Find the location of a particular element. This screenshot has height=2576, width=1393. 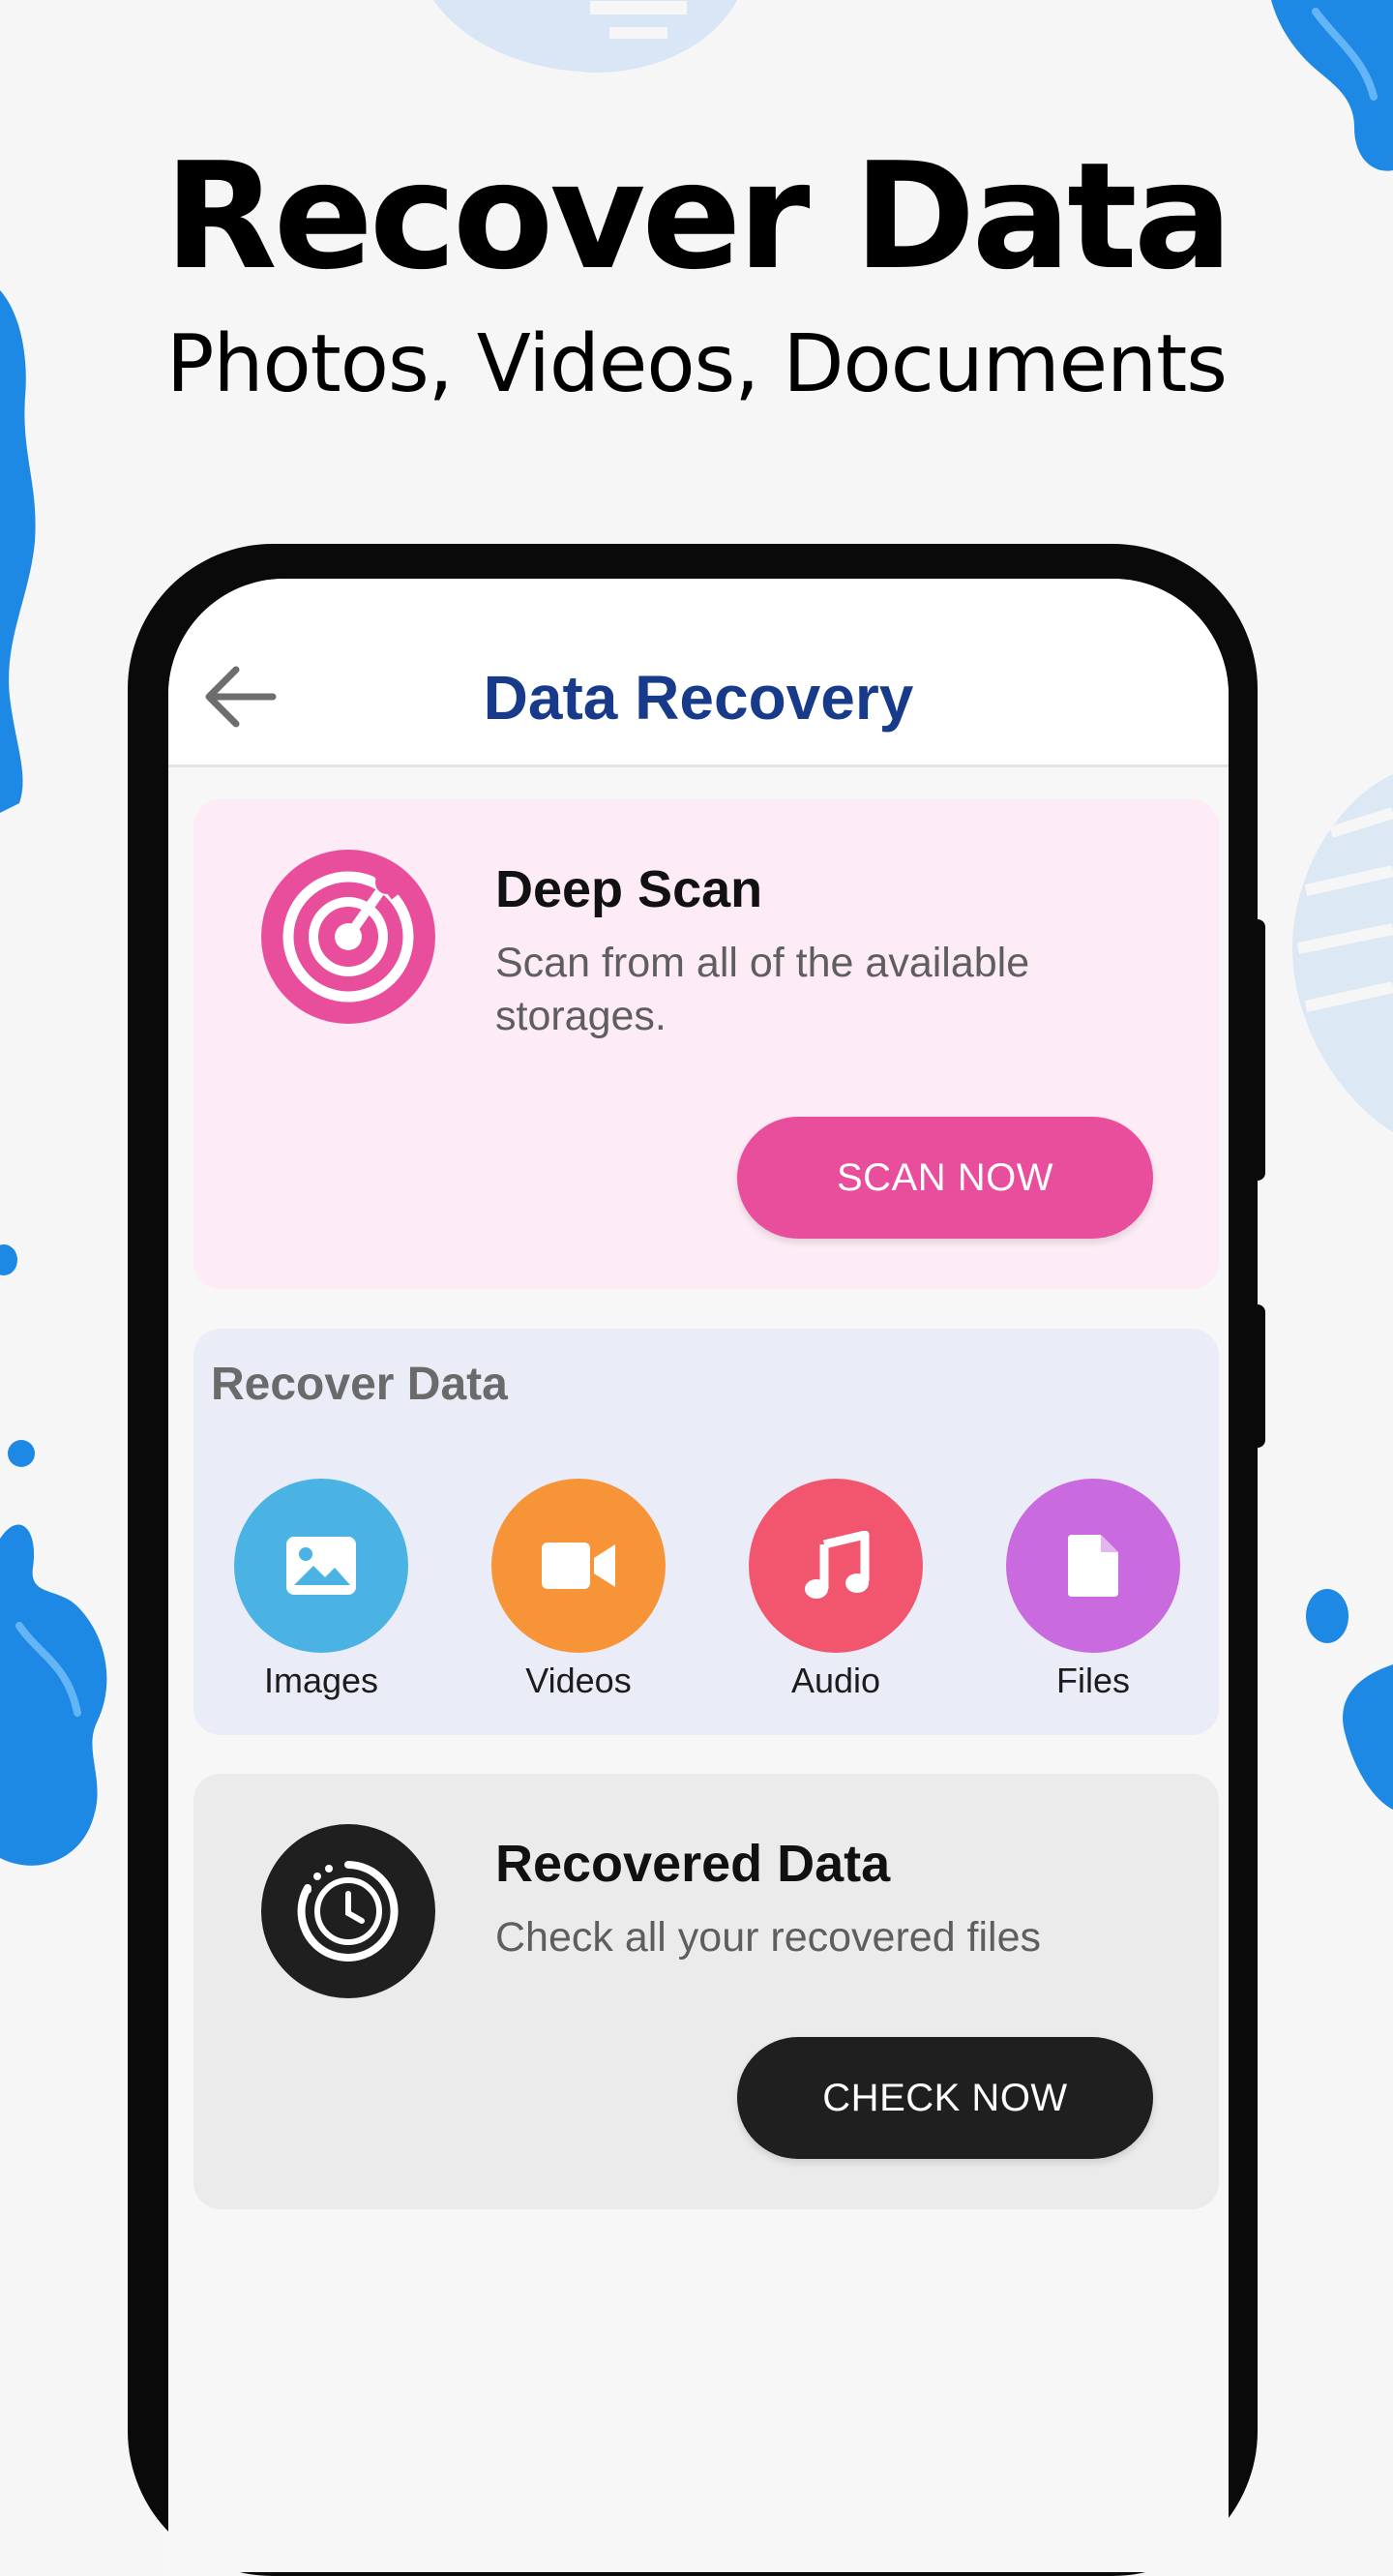

file-icon is located at coordinates (1093, 1566).